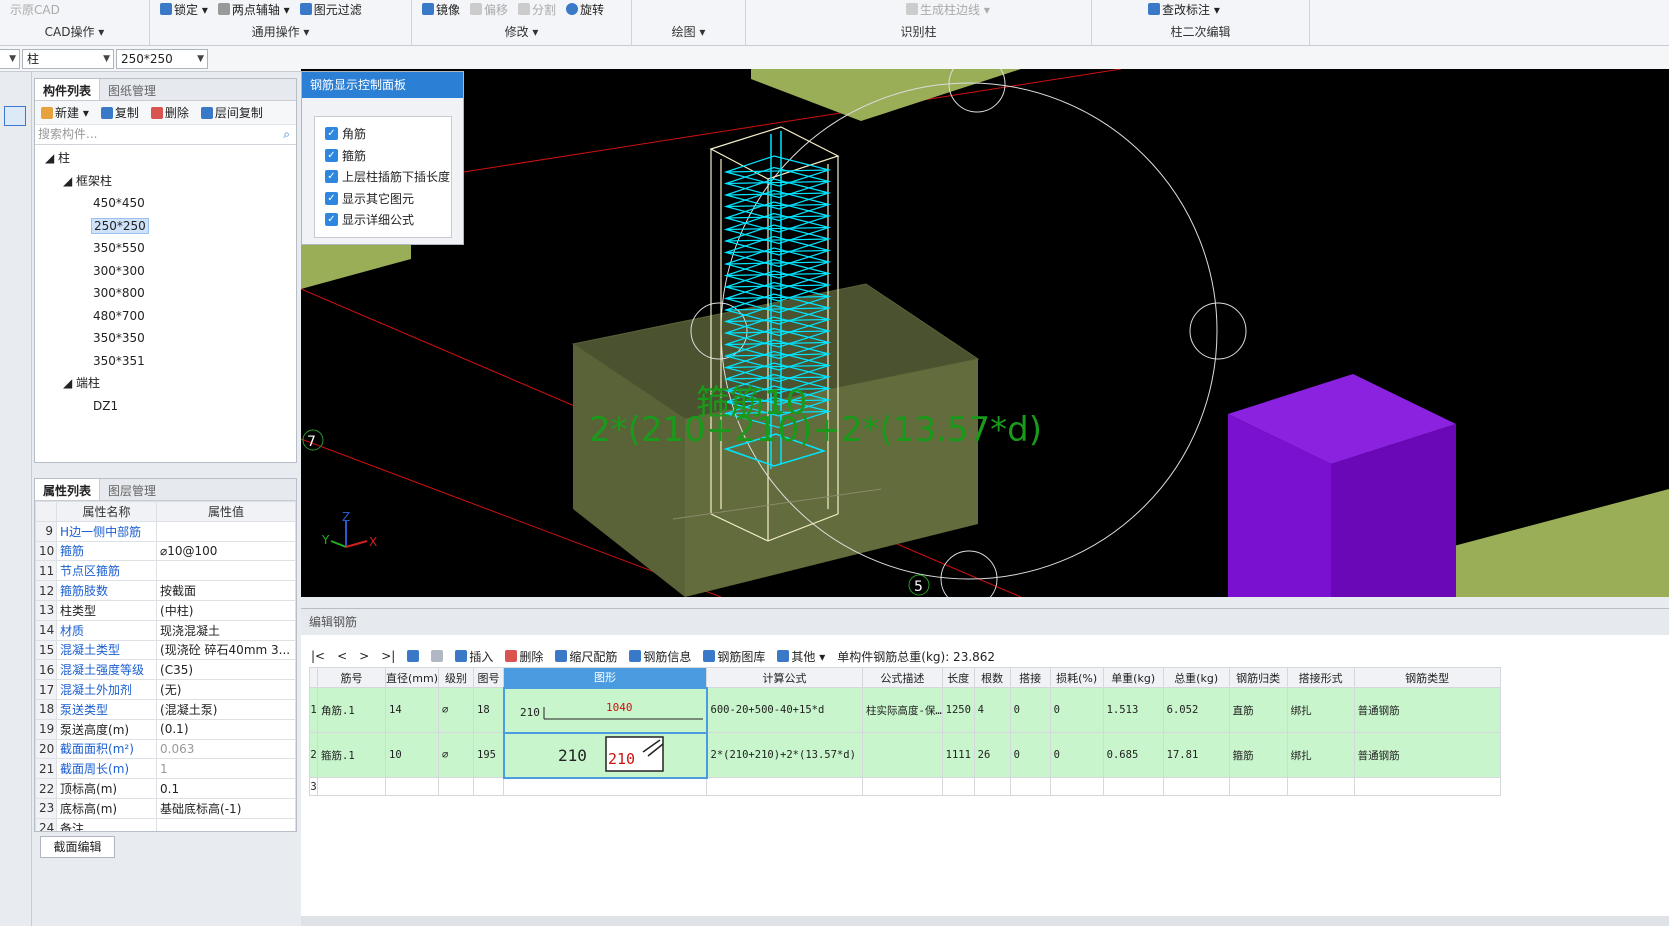 Image resolution: width=1669 pixels, height=926 pixels. I want to click on general-group-label: 通用操作 ▾, so click(280, 31).